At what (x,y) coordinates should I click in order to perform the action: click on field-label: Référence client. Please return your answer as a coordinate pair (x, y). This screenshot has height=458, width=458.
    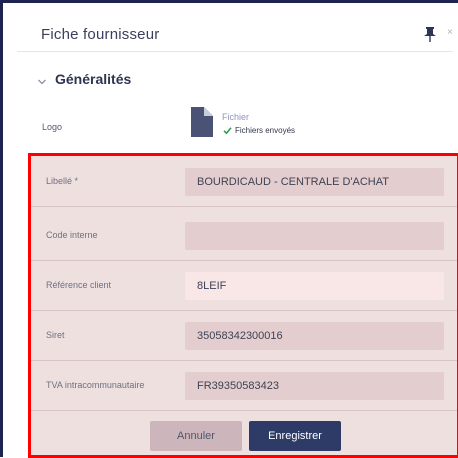
    Looking at the image, I should click on (79, 285).